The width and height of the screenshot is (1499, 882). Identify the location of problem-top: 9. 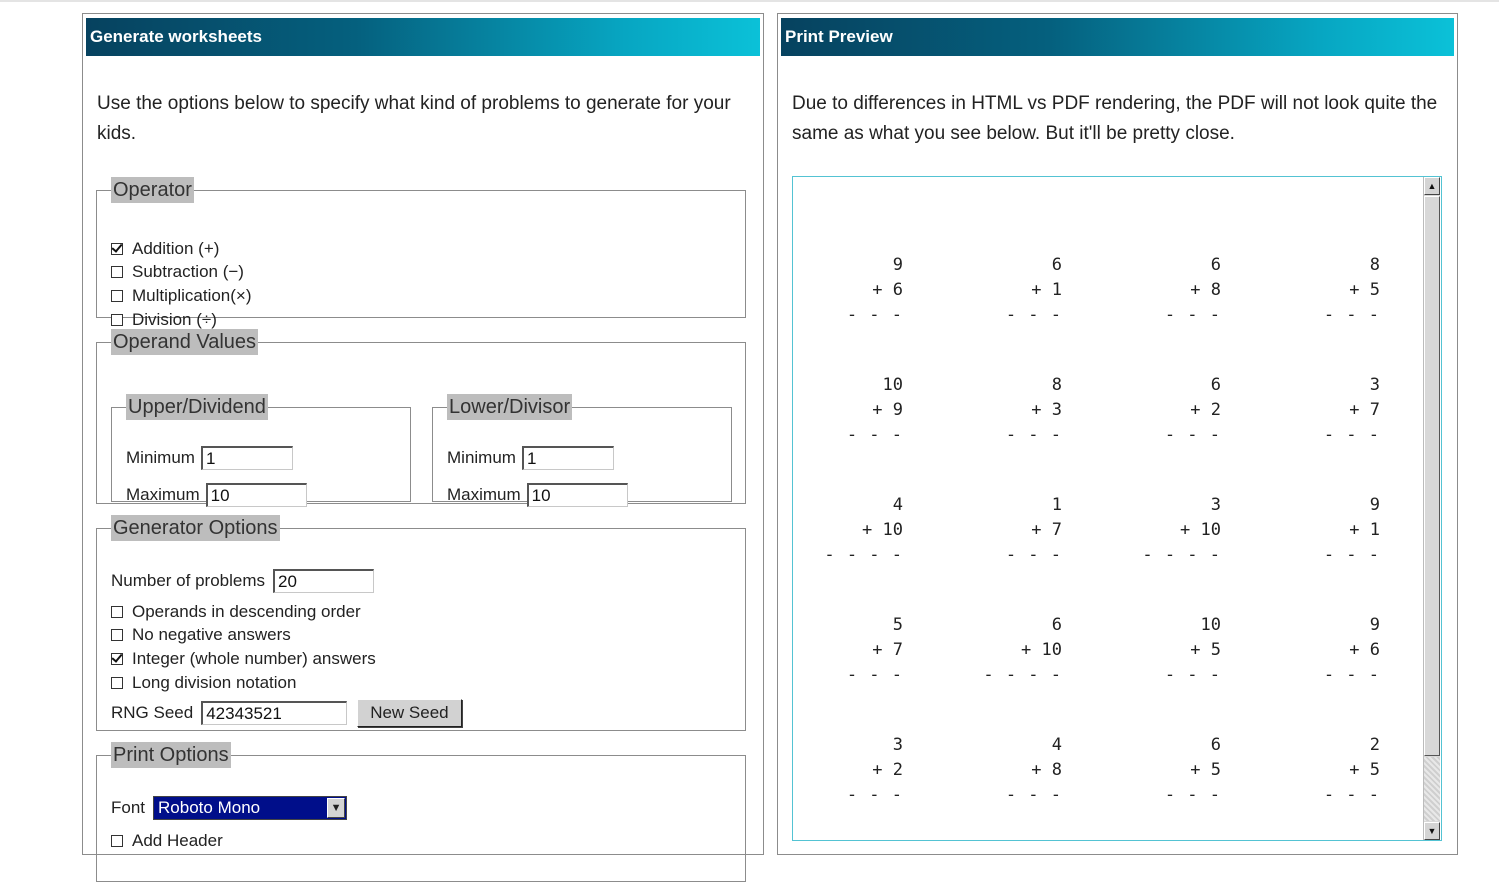
(897, 265).